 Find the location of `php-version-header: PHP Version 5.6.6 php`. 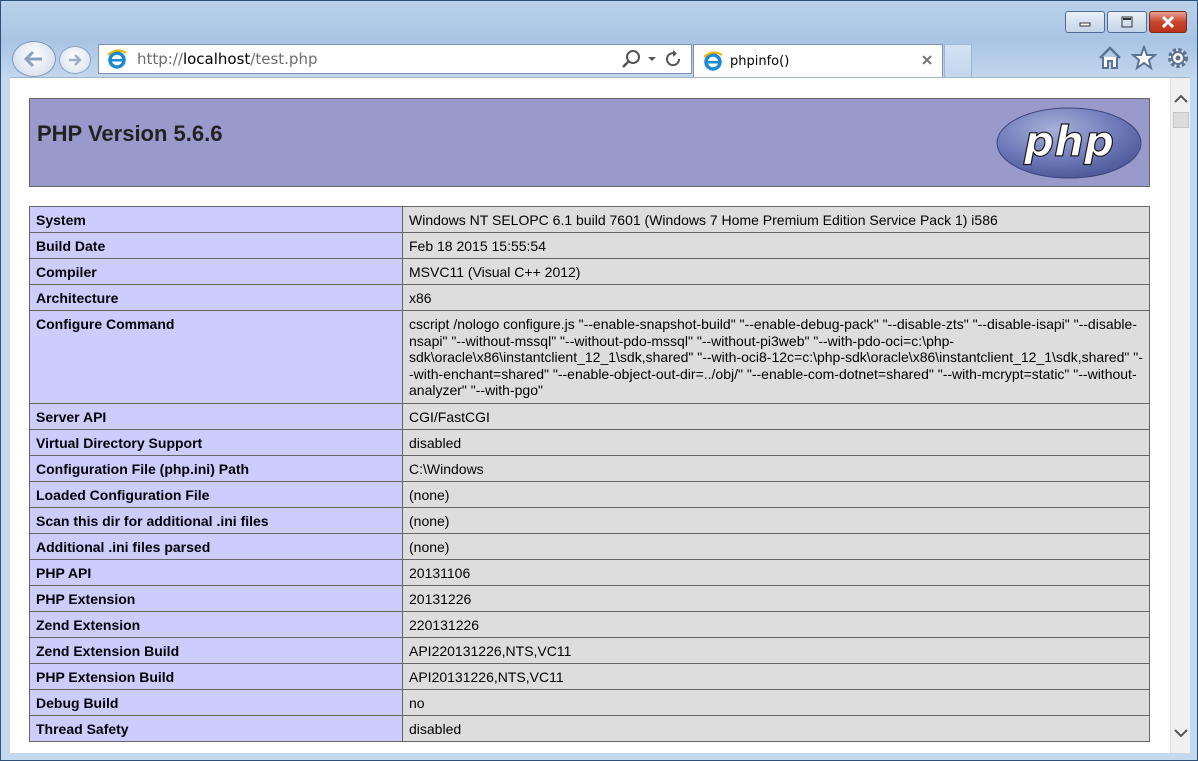

php-version-header: PHP Version 5.6.6 php is located at coordinates (589, 142).